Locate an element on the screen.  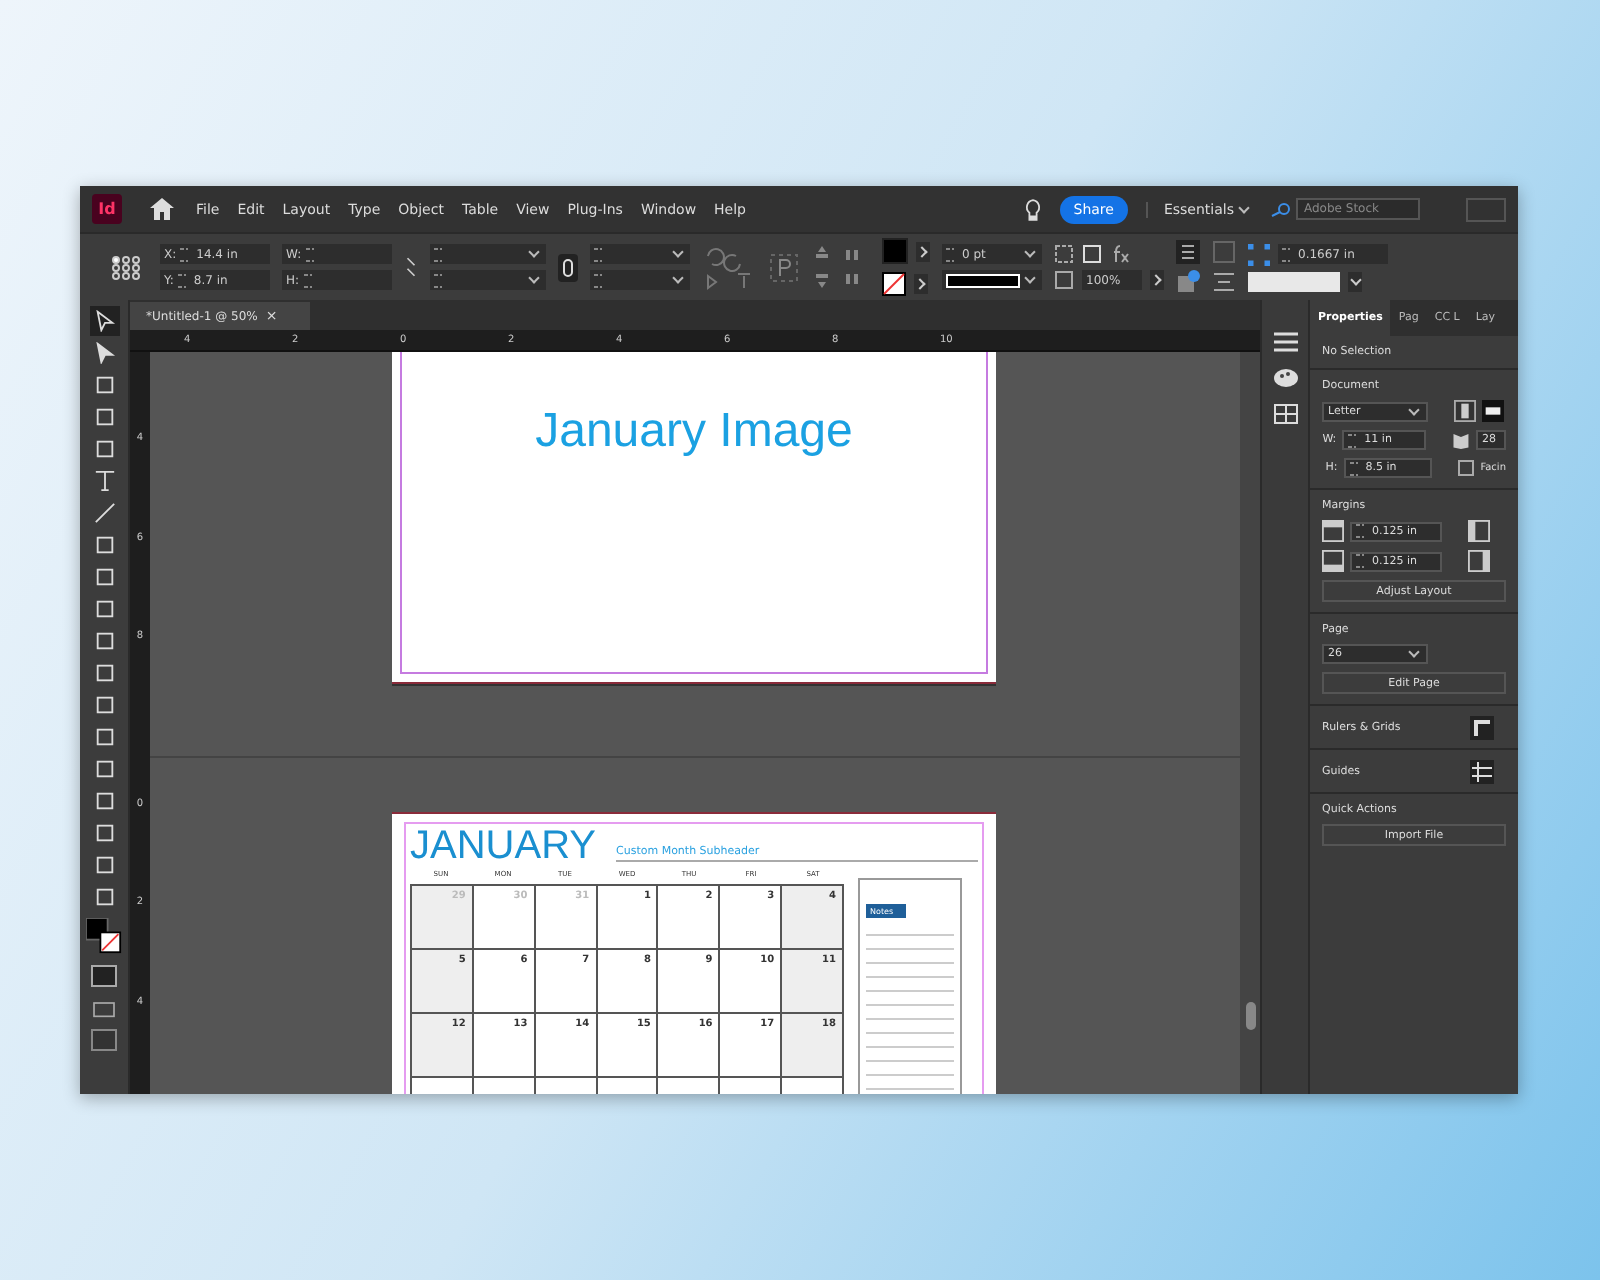
fill-swatch-icon is located at coordinates (895, 251).